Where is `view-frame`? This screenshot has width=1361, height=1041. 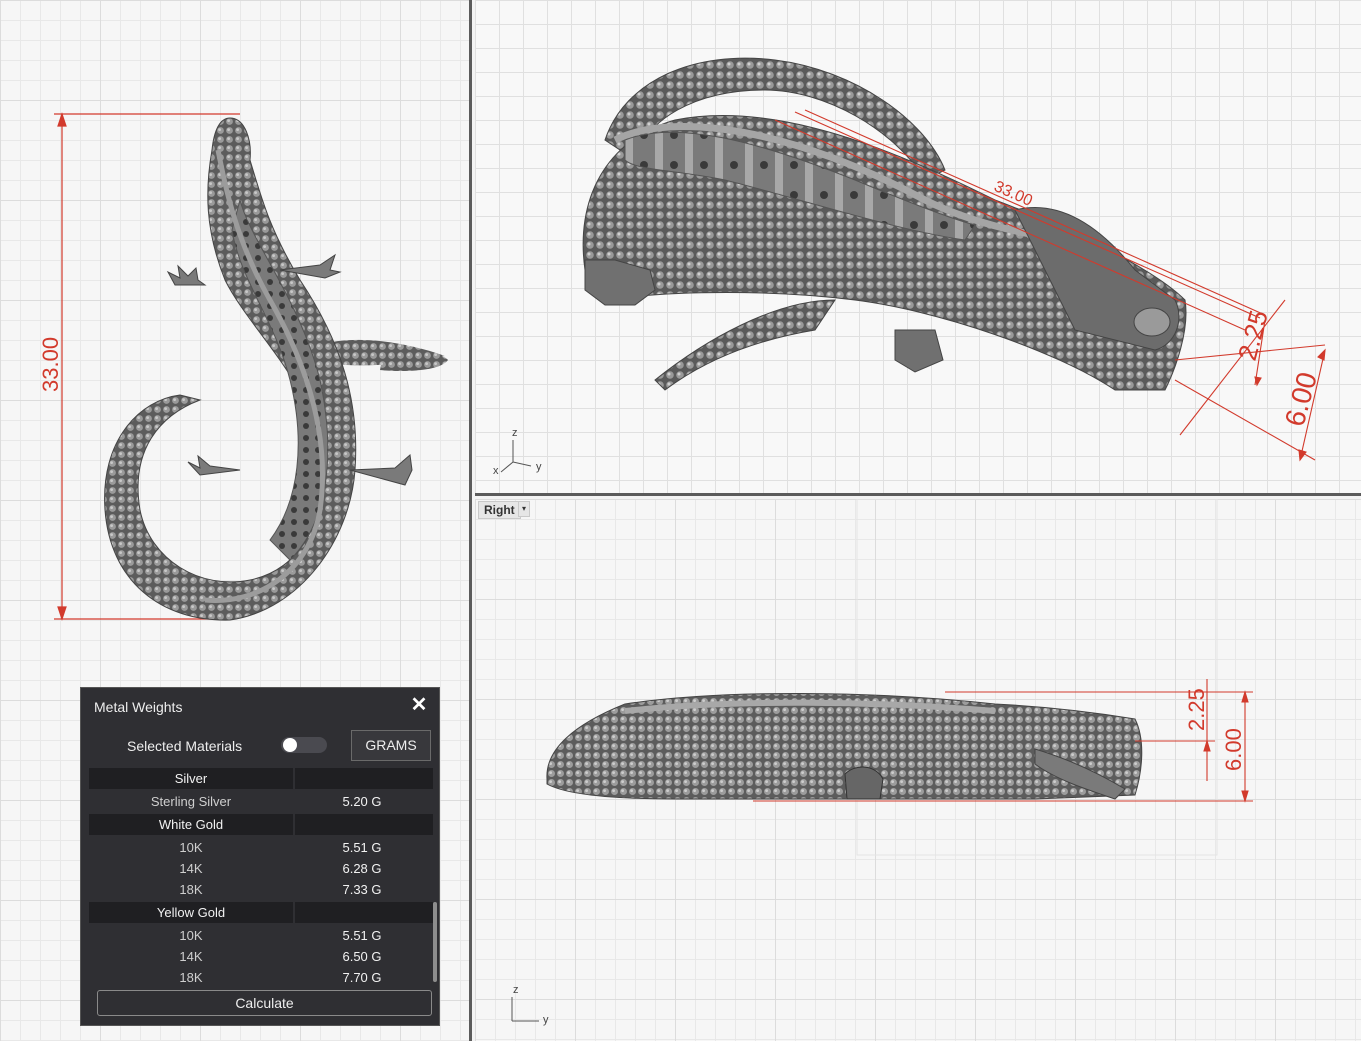 view-frame is located at coordinates (1037, 677).